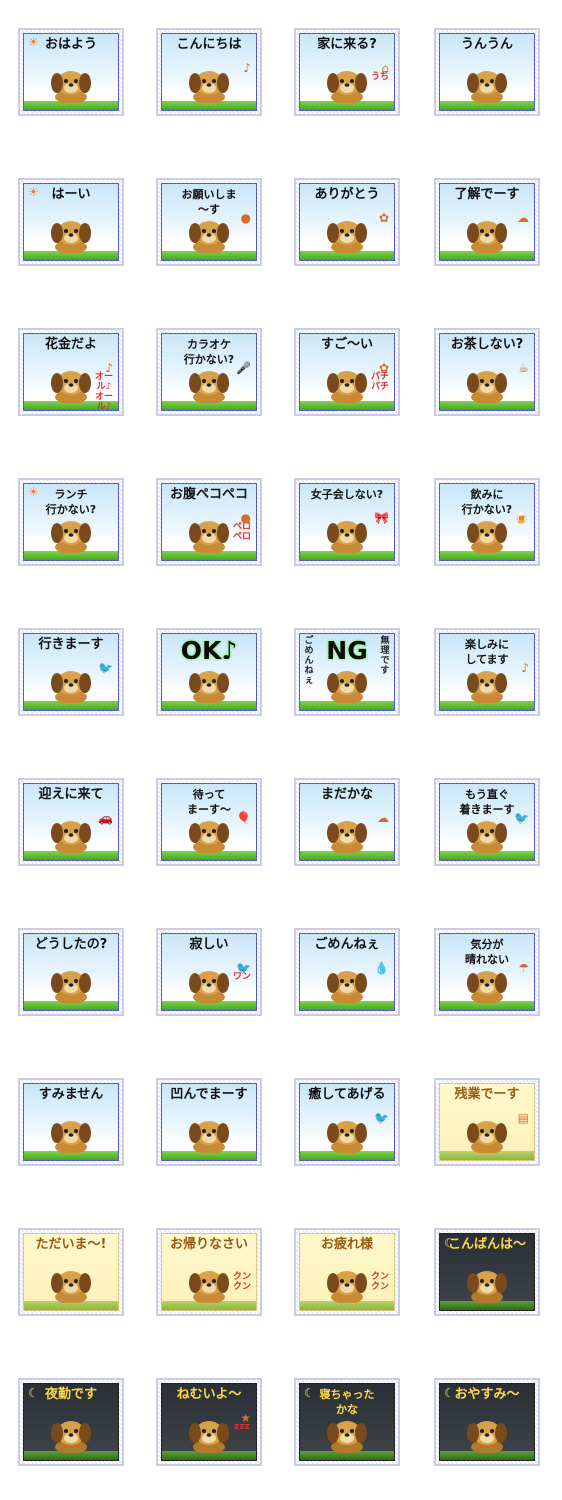 This screenshot has width=562, height=1500. Describe the element at coordinates (208, 494) in the screenshot. I see `sticker-caption: お腹ペコペコ` at that location.